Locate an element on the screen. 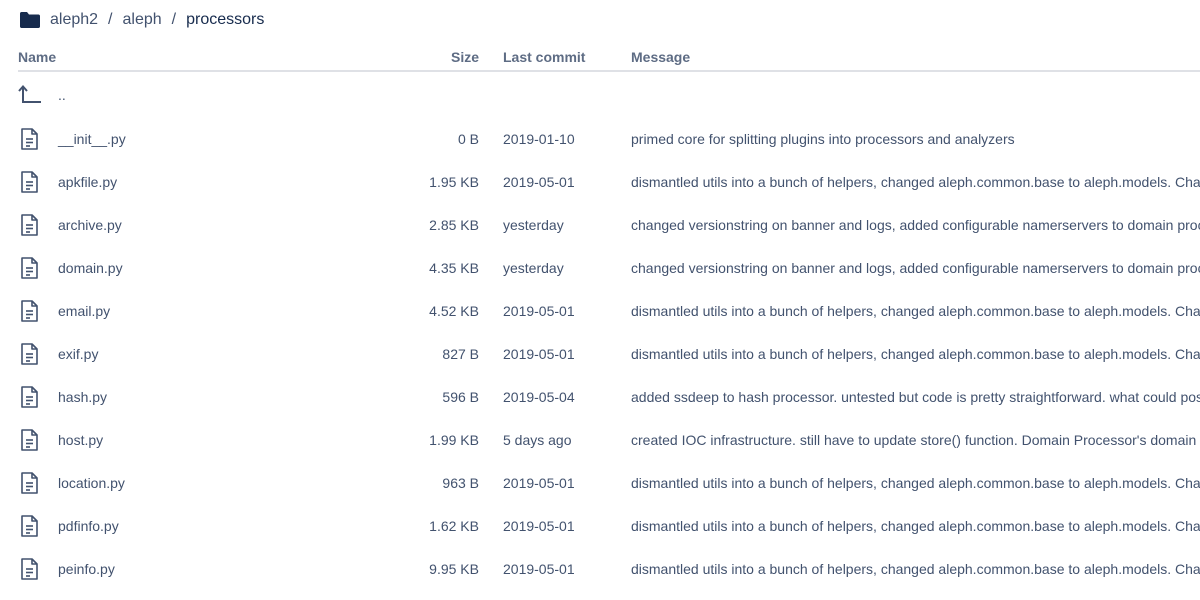 The image size is (1200, 600). breadcrumb: aleph2 / aleph / processors is located at coordinates (141, 20).